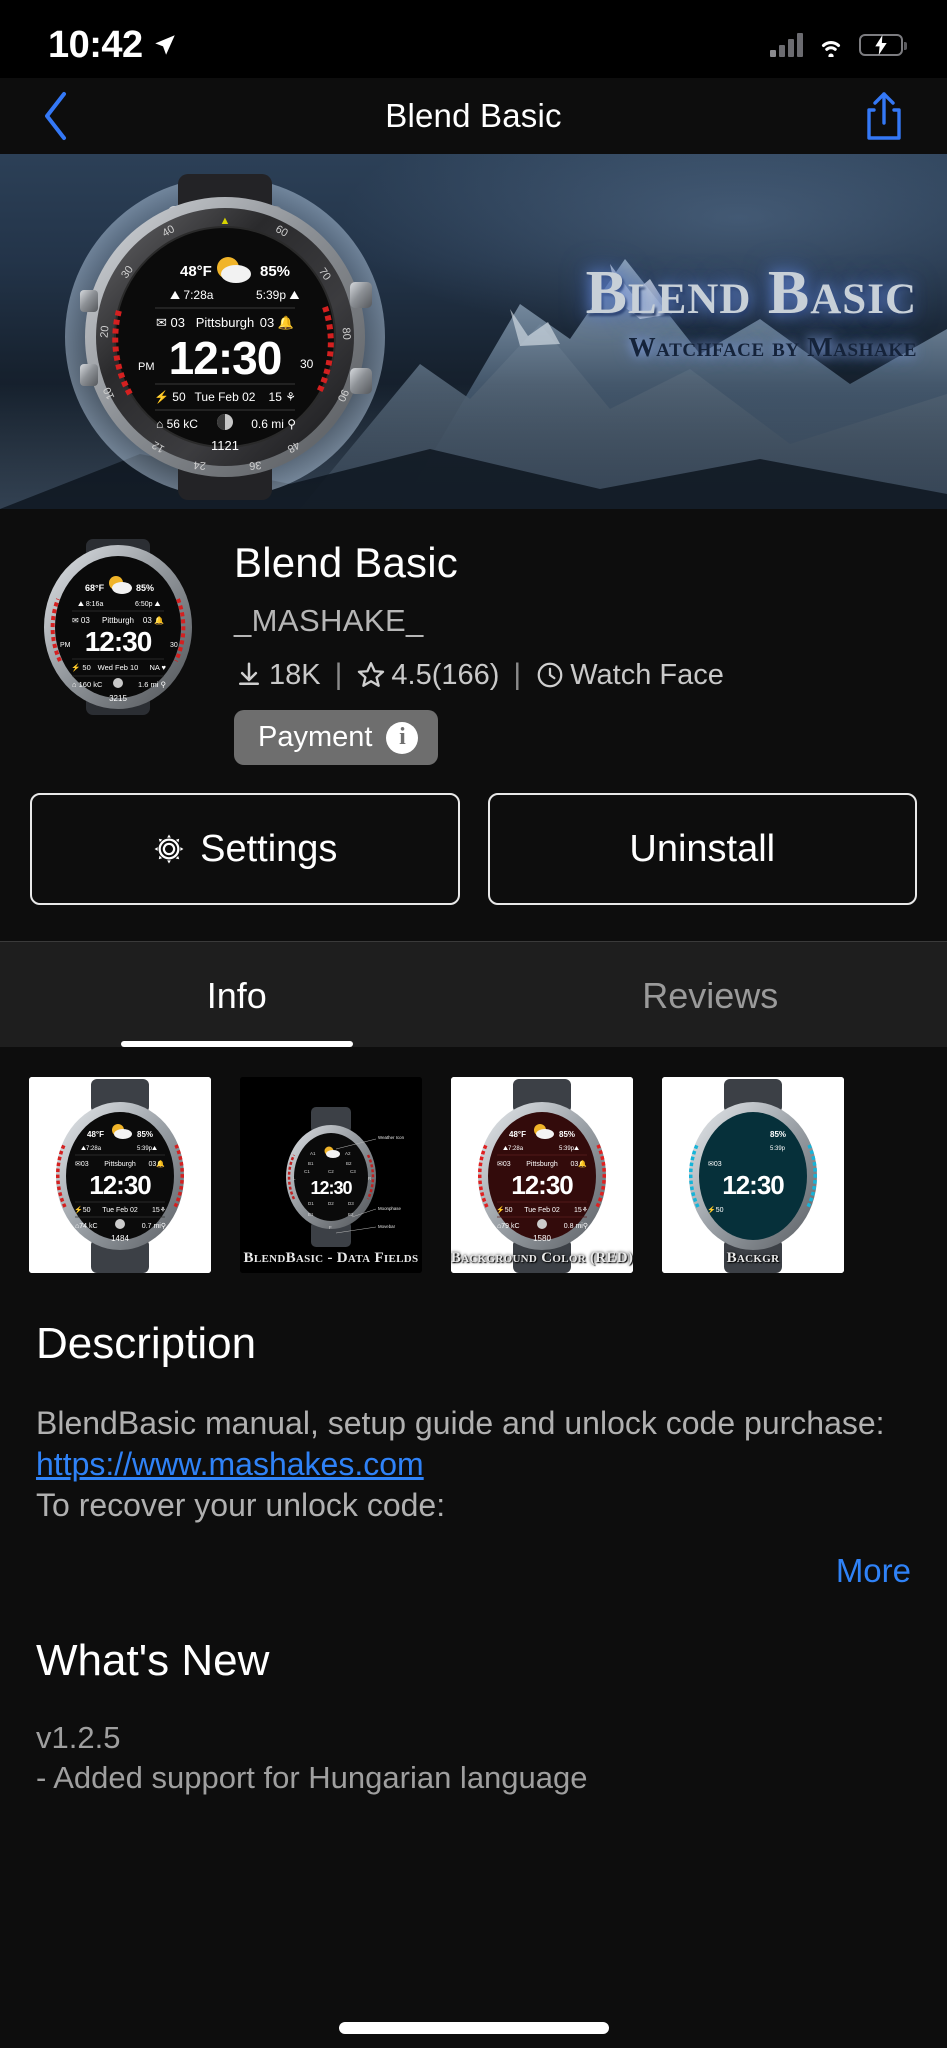  I want to click on svg-text: 30, so click(174, 645).